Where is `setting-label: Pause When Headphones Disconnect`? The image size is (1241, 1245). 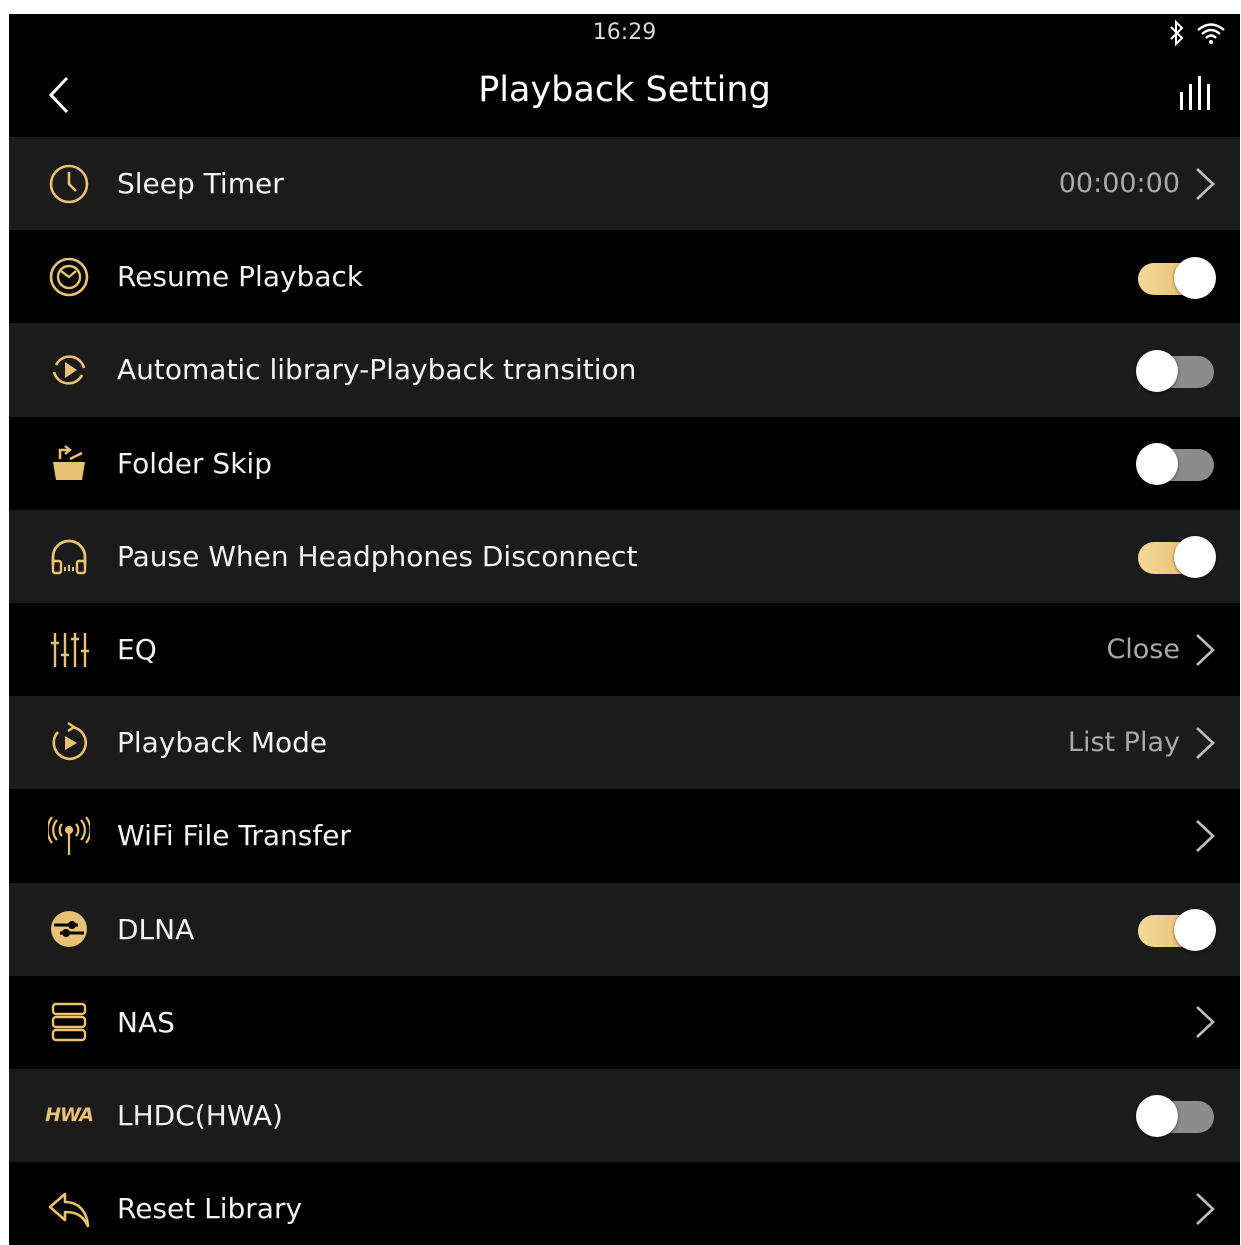
setting-label: Pause When Headphones Disconnect is located at coordinates (377, 556).